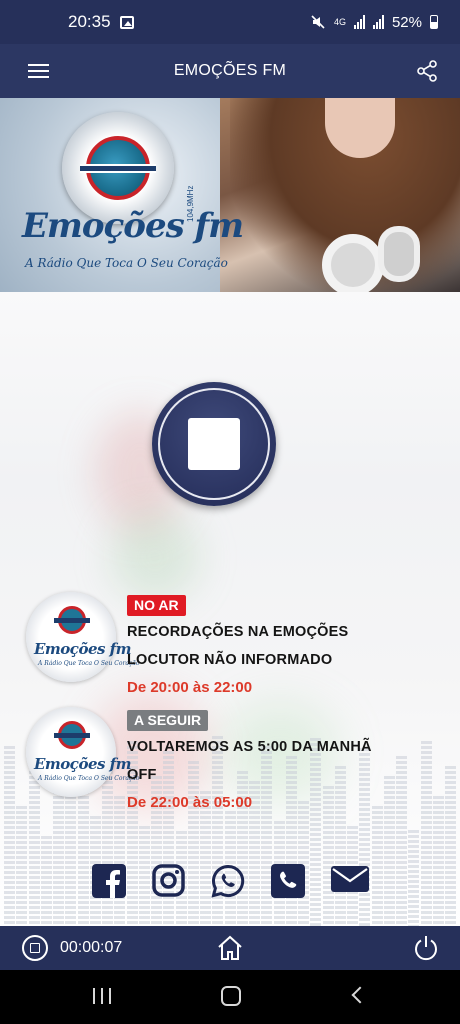 This screenshot has width=460, height=1024. I want to click on next-badge: A SEGUIR, so click(168, 720).